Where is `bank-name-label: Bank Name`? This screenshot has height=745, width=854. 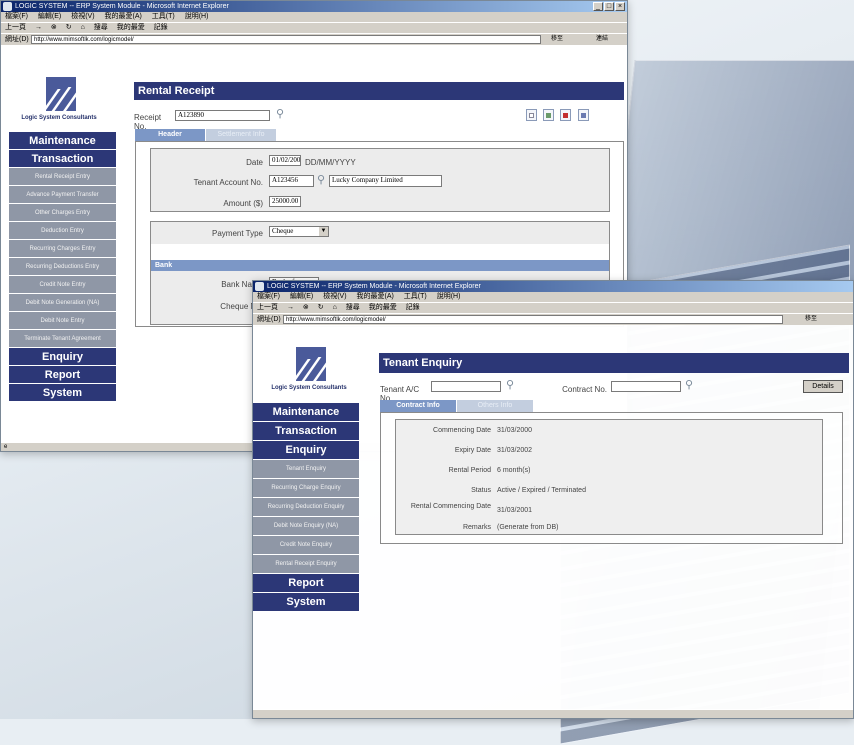
bank-name-label: Bank Name is located at coordinates (242, 284).